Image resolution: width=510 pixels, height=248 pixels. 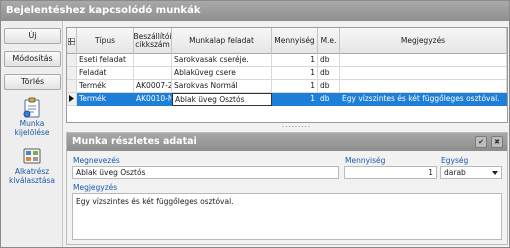 I want to click on cell-munkalap: Sarokvasak cseréje., so click(x=222, y=60).